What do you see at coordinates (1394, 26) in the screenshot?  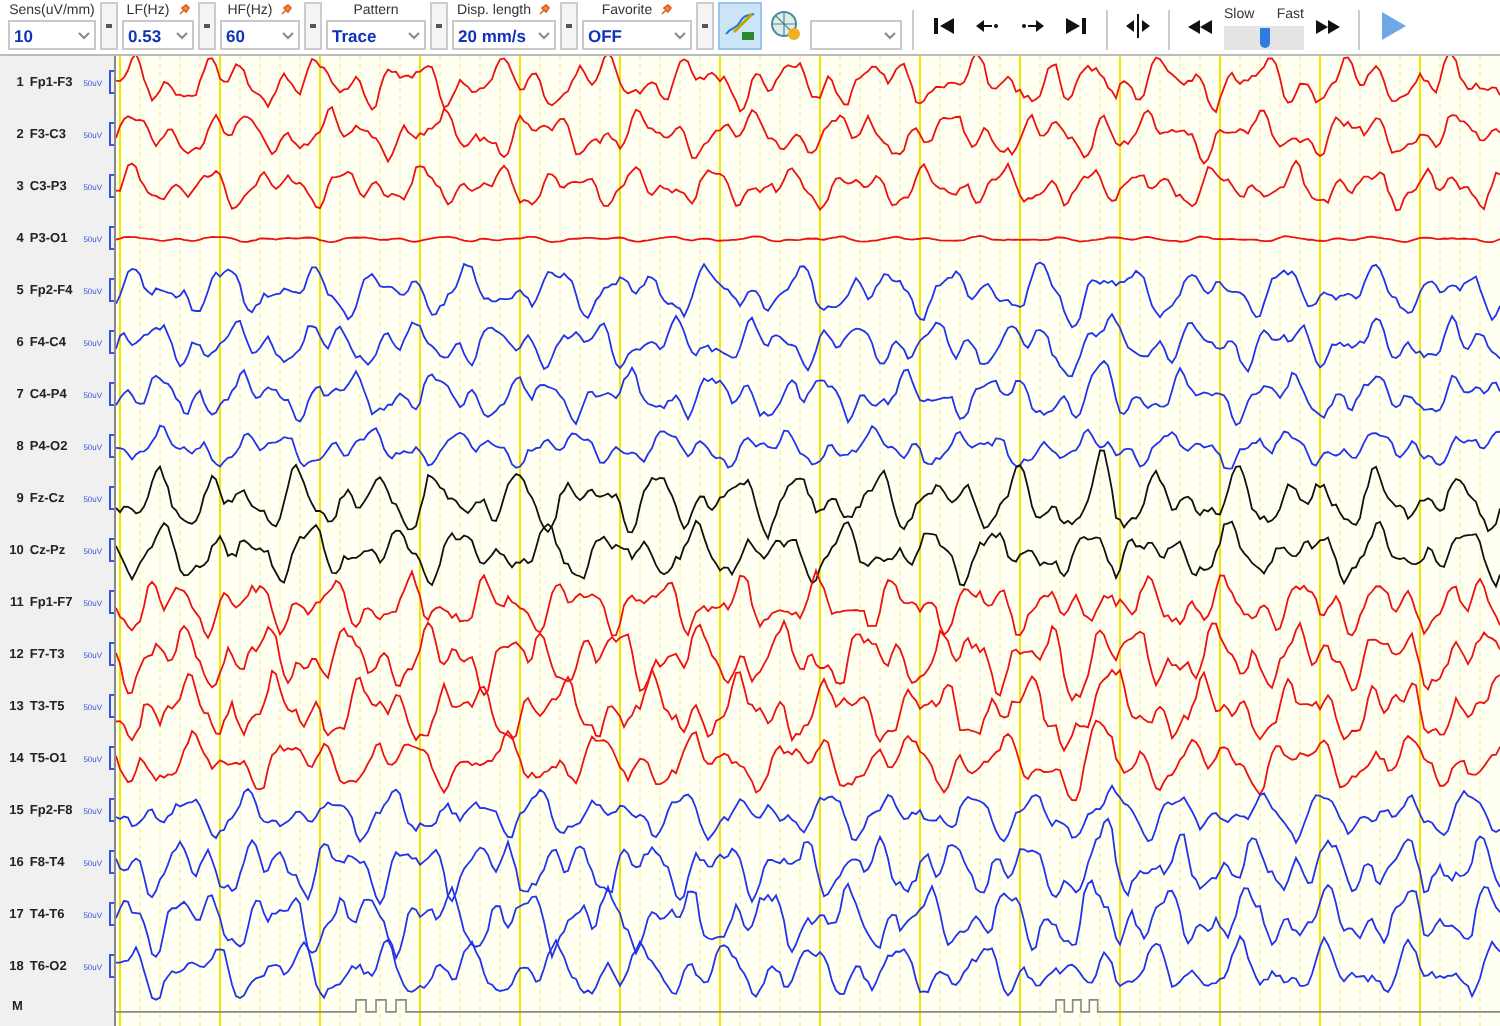 I see `play-icon` at bounding box center [1394, 26].